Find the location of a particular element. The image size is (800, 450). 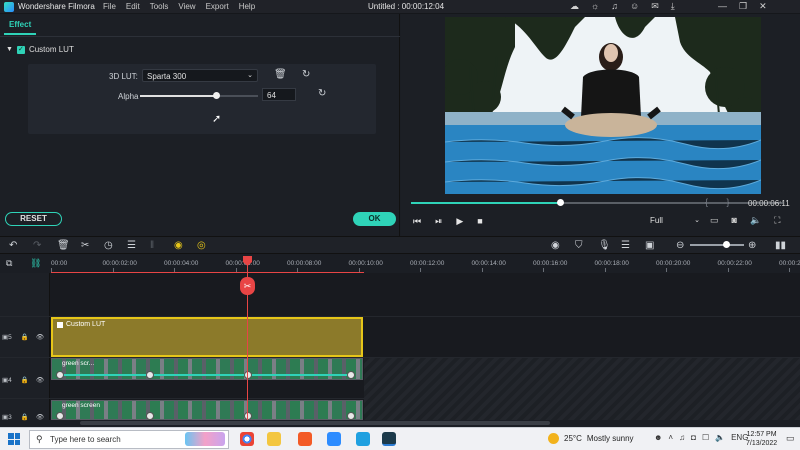

notification-icon: ▭ is located at coordinates (790, 438).